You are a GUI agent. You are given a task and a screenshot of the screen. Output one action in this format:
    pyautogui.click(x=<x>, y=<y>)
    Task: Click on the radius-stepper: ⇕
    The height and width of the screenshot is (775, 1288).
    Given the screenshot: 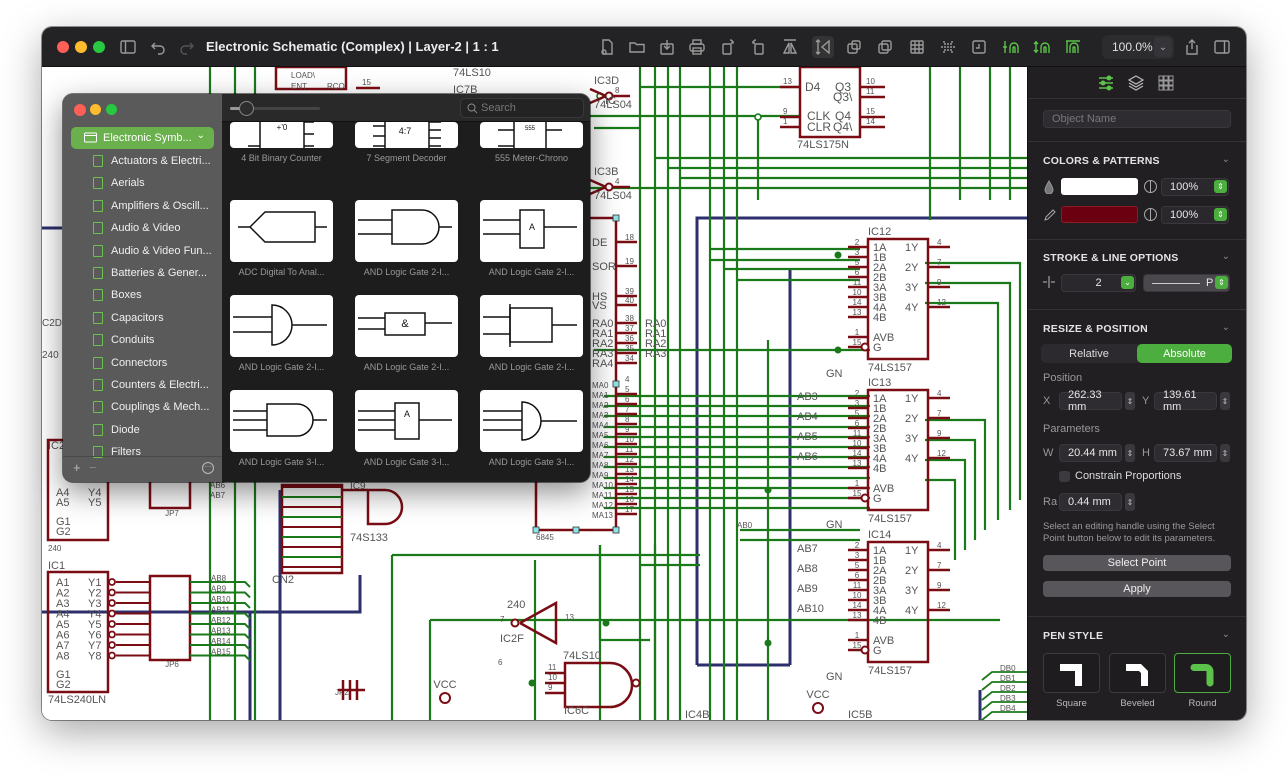 What is the action you would take?
    pyautogui.click(x=1130, y=502)
    